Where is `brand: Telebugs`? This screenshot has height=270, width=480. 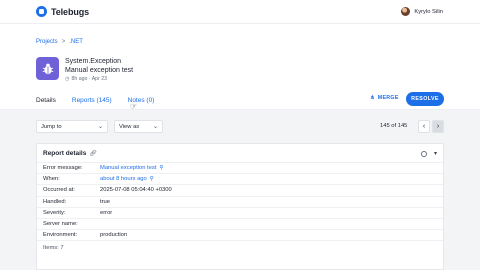
brand: Telebugs is located at coordinates (62, 11).